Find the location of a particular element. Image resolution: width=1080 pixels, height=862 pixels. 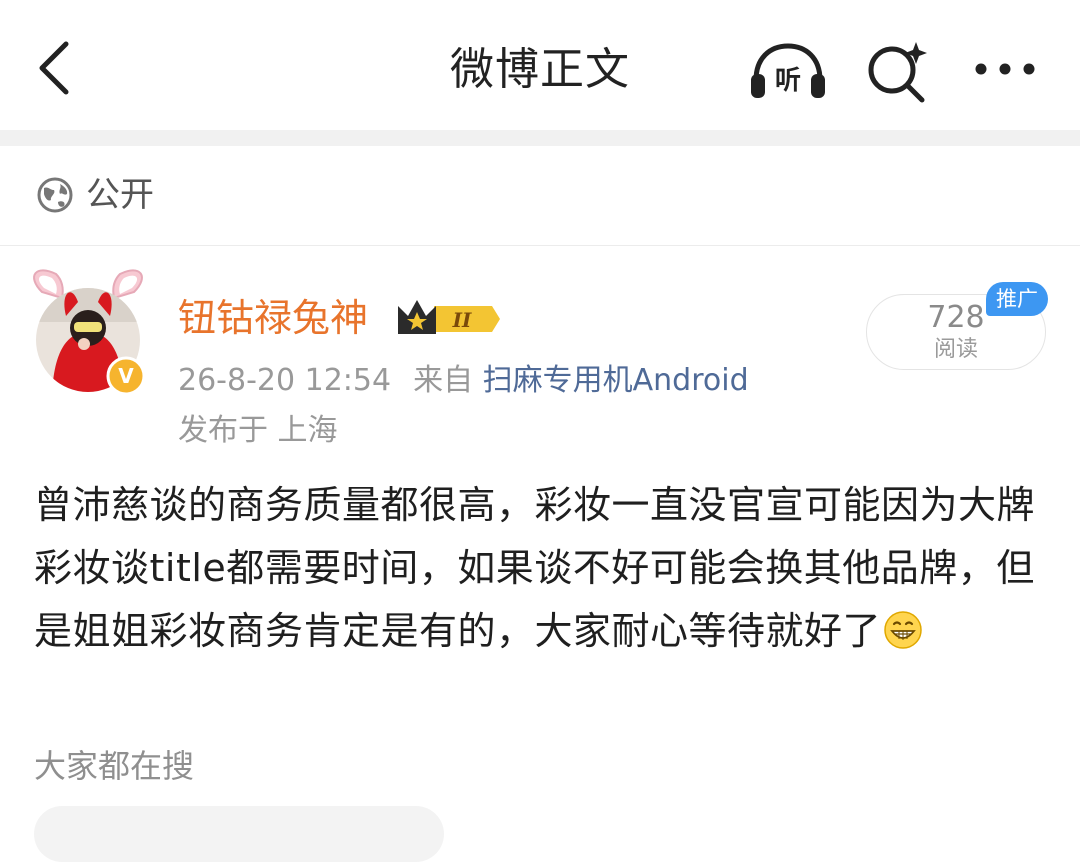

more-button is located at coordinates (1005, 69).